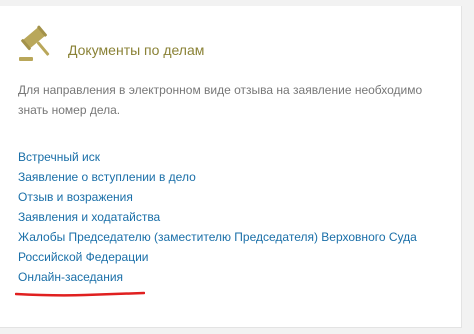 The image size is (474, 334). I want to click on link-response-objections: Отзыв и возражения, so click(238, 197).